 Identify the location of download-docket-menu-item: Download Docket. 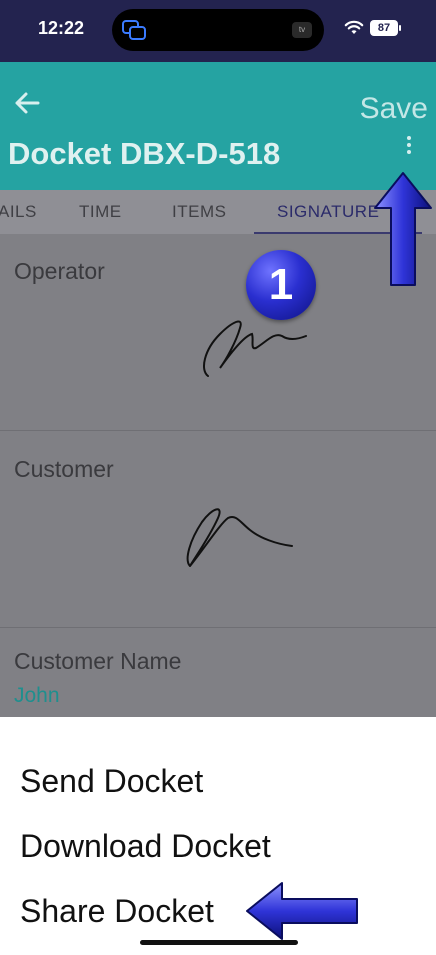
(145, 846).